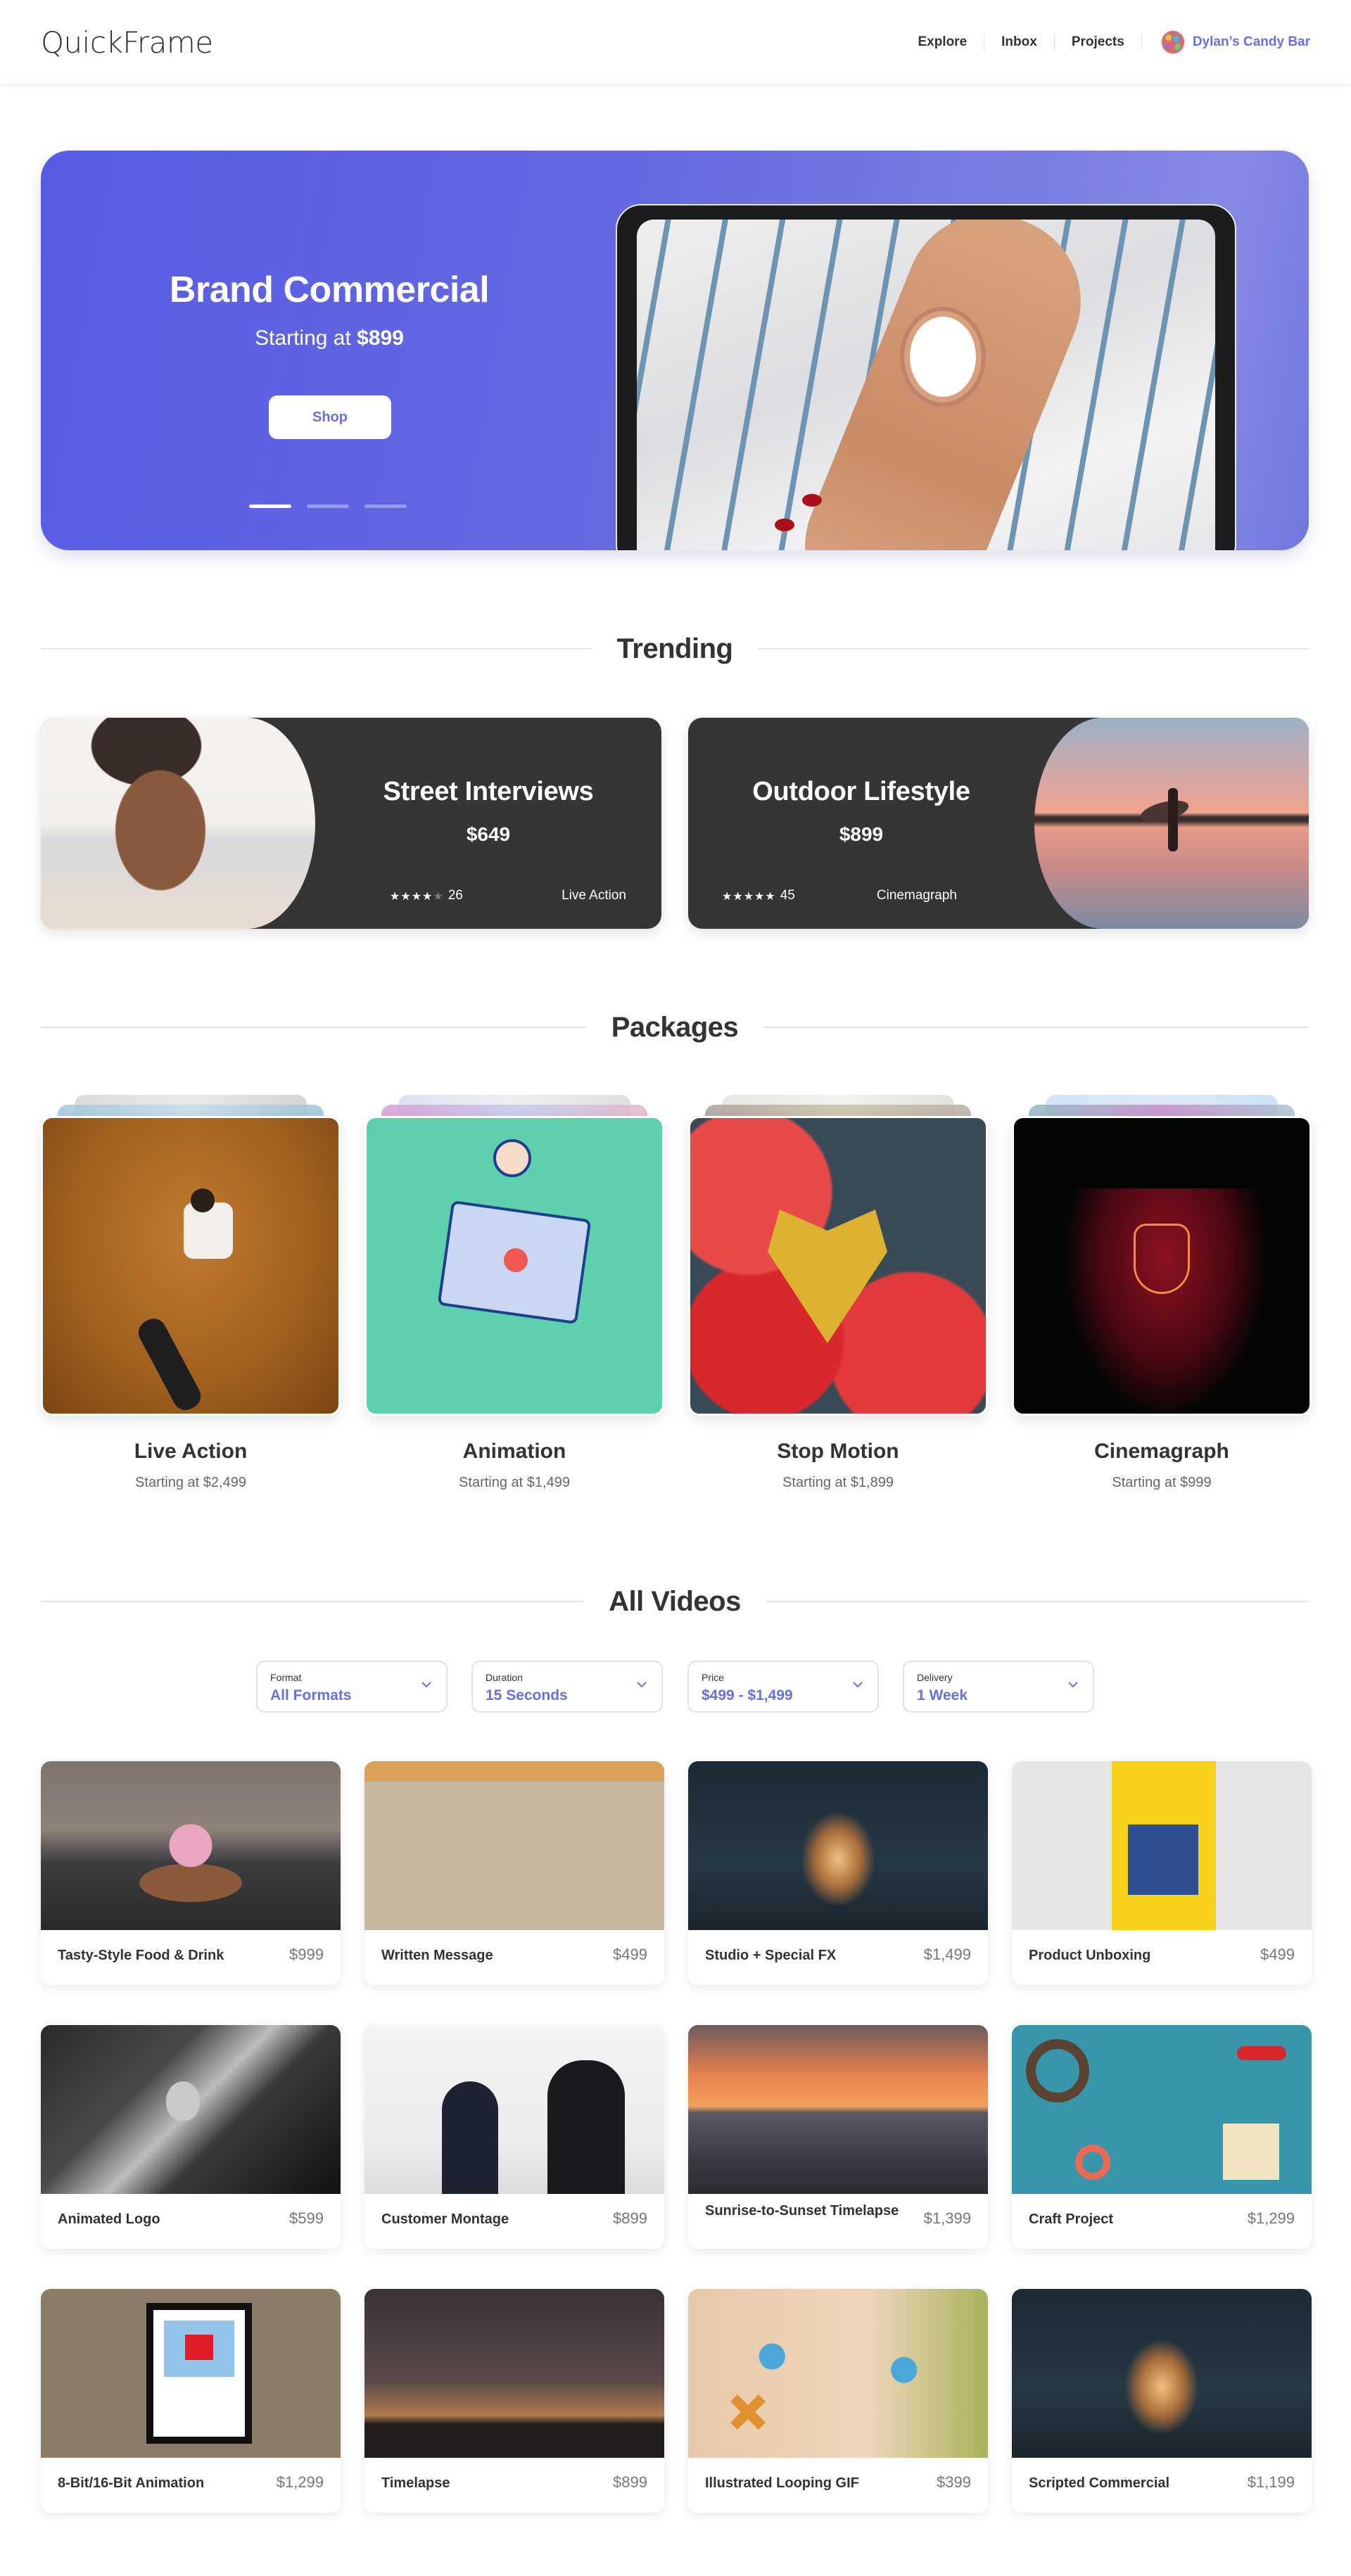 This screenshot has height=2576, width=1351. I want to click on trending-card-price: $899, so click(861, 834).